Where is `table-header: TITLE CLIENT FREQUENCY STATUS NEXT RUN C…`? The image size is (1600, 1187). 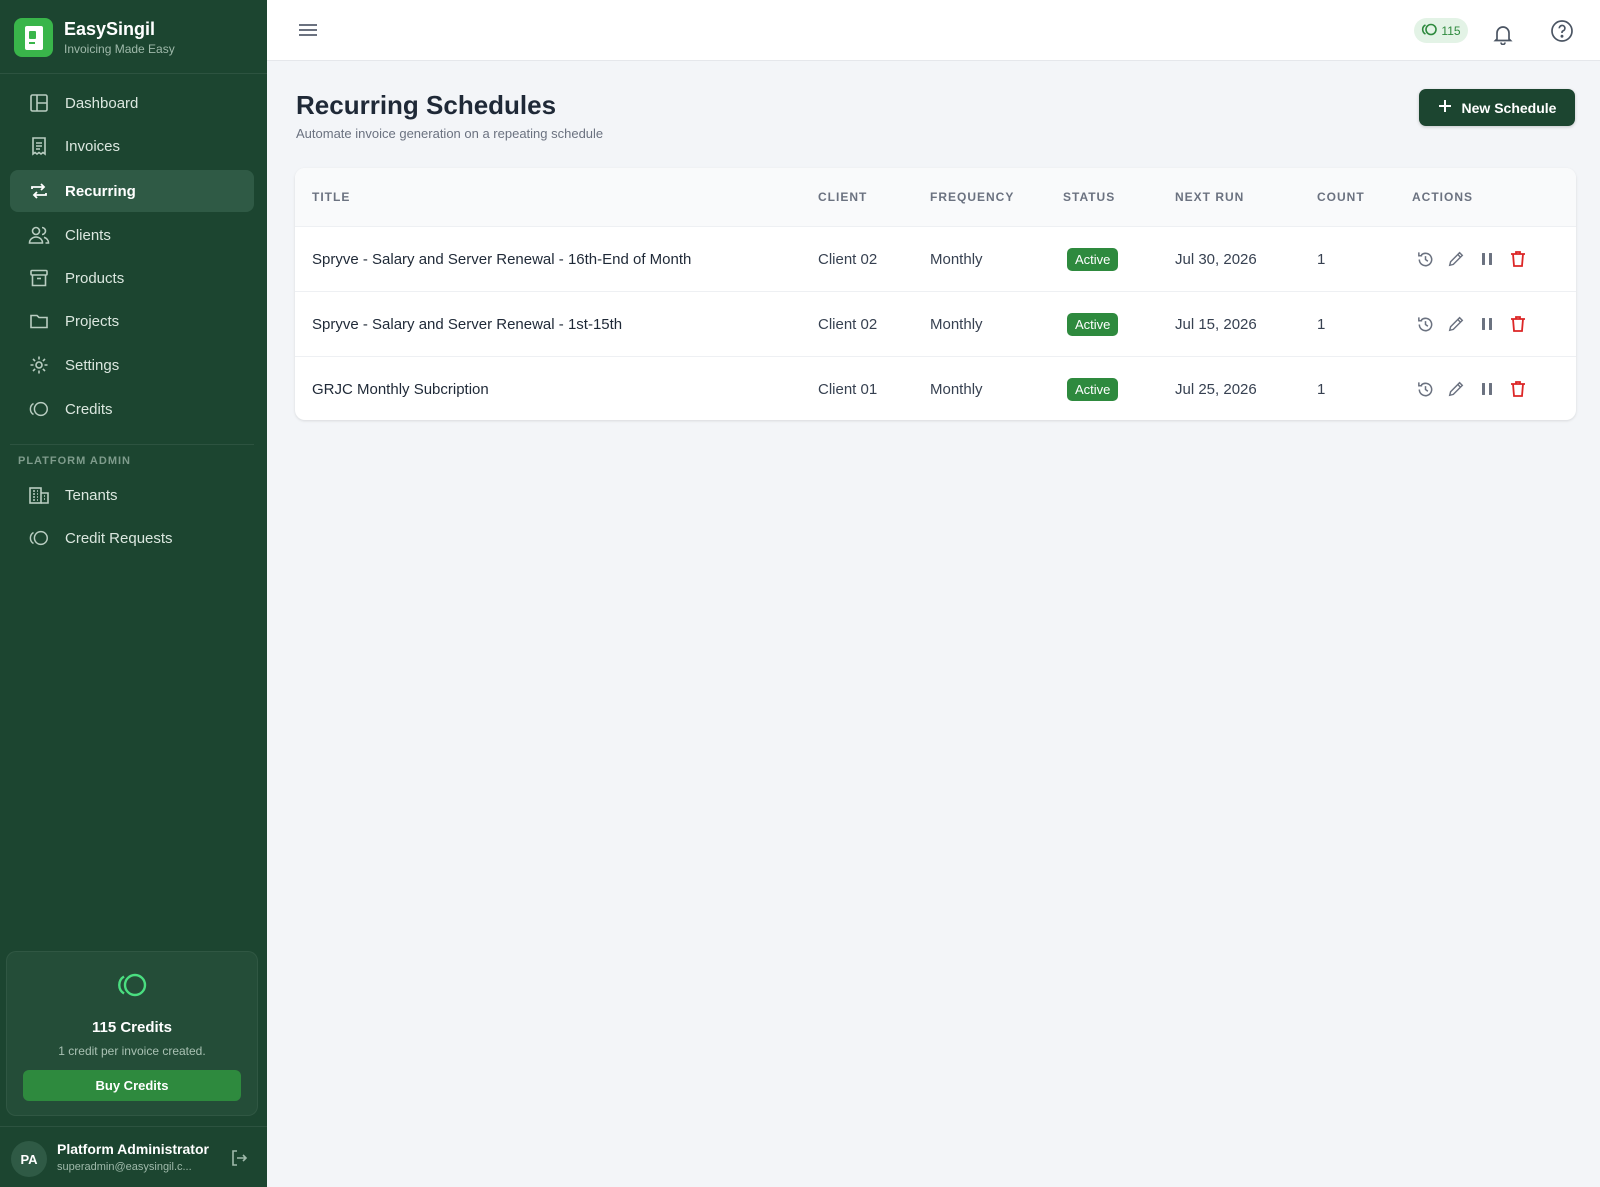 table-header: TITLE CLIENT FREQUENCY STATUS NEXT RUN C… is located at coordinates (935, 197).